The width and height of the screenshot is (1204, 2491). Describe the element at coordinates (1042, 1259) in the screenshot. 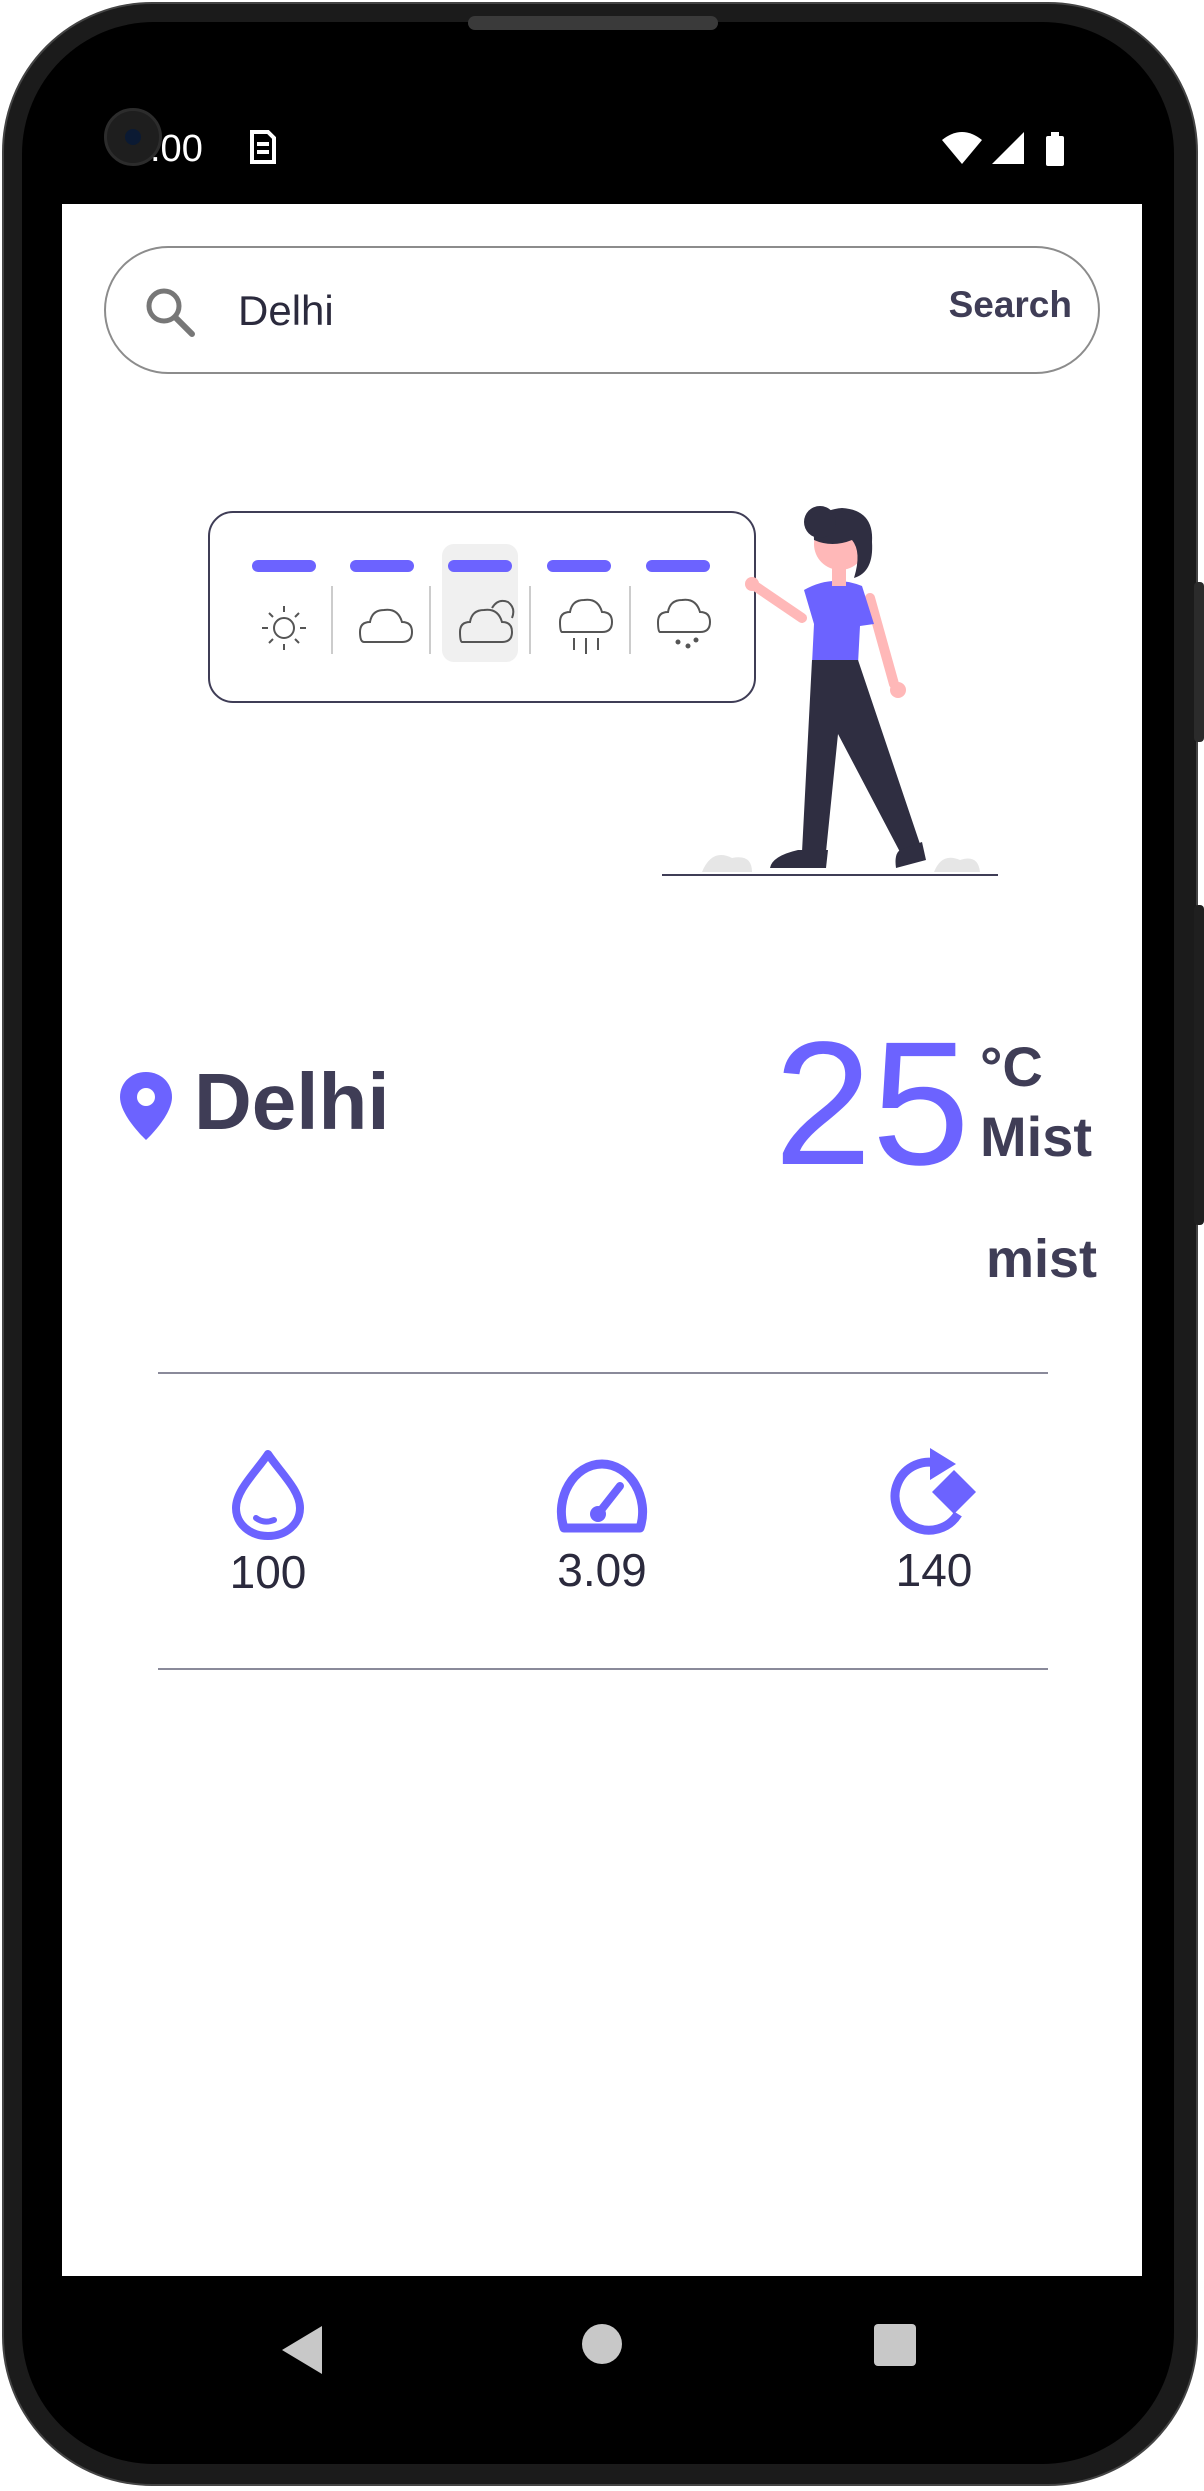

I see `weather-description: mist` at that location.